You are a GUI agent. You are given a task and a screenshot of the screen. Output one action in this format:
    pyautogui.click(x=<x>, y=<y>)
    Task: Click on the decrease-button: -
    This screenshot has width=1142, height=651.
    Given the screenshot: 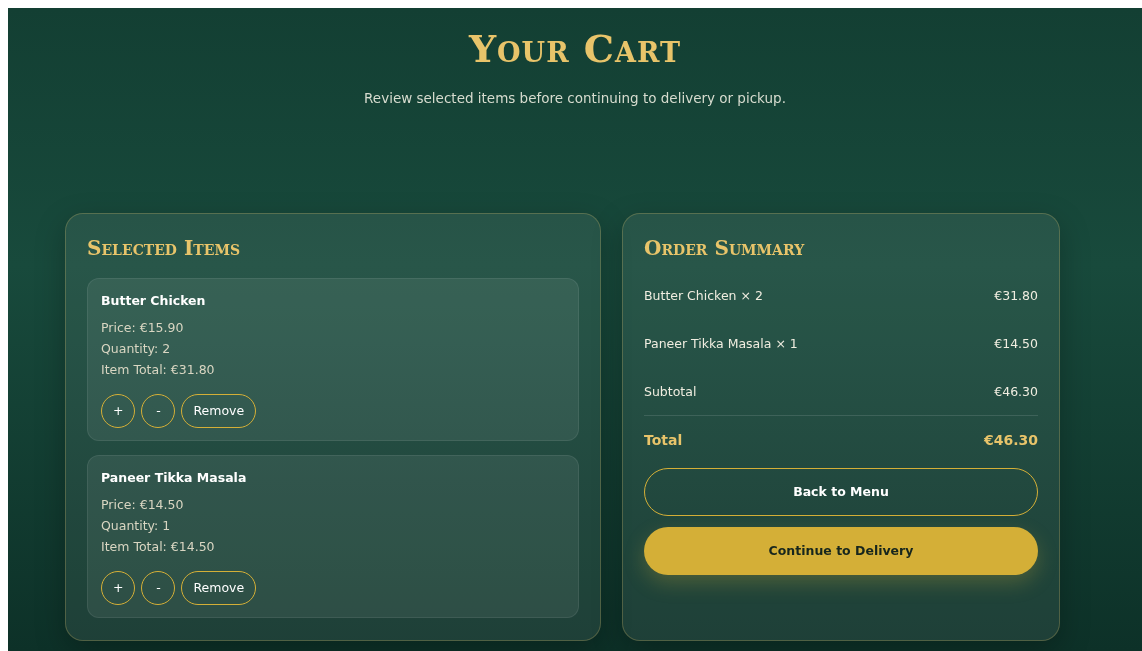 What is the action you would take?
    pyautogui.click(x=158, y=587)
    